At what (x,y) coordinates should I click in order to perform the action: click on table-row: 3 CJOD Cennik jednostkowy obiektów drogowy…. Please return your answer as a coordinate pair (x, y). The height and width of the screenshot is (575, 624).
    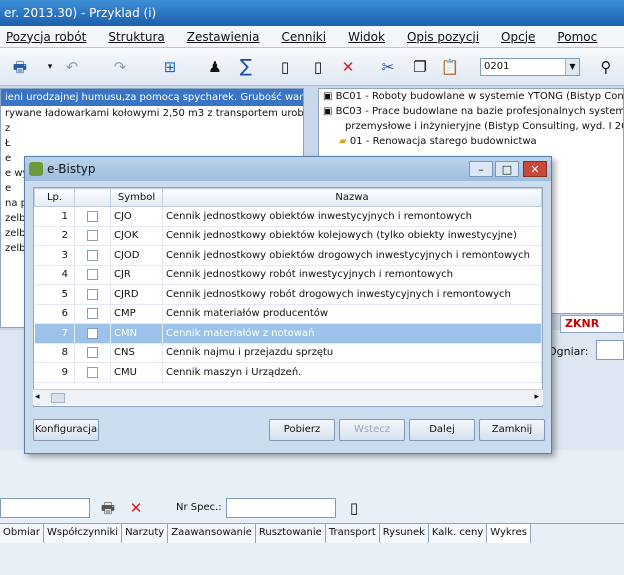
    Looking at the image, I should click on (288, 255).